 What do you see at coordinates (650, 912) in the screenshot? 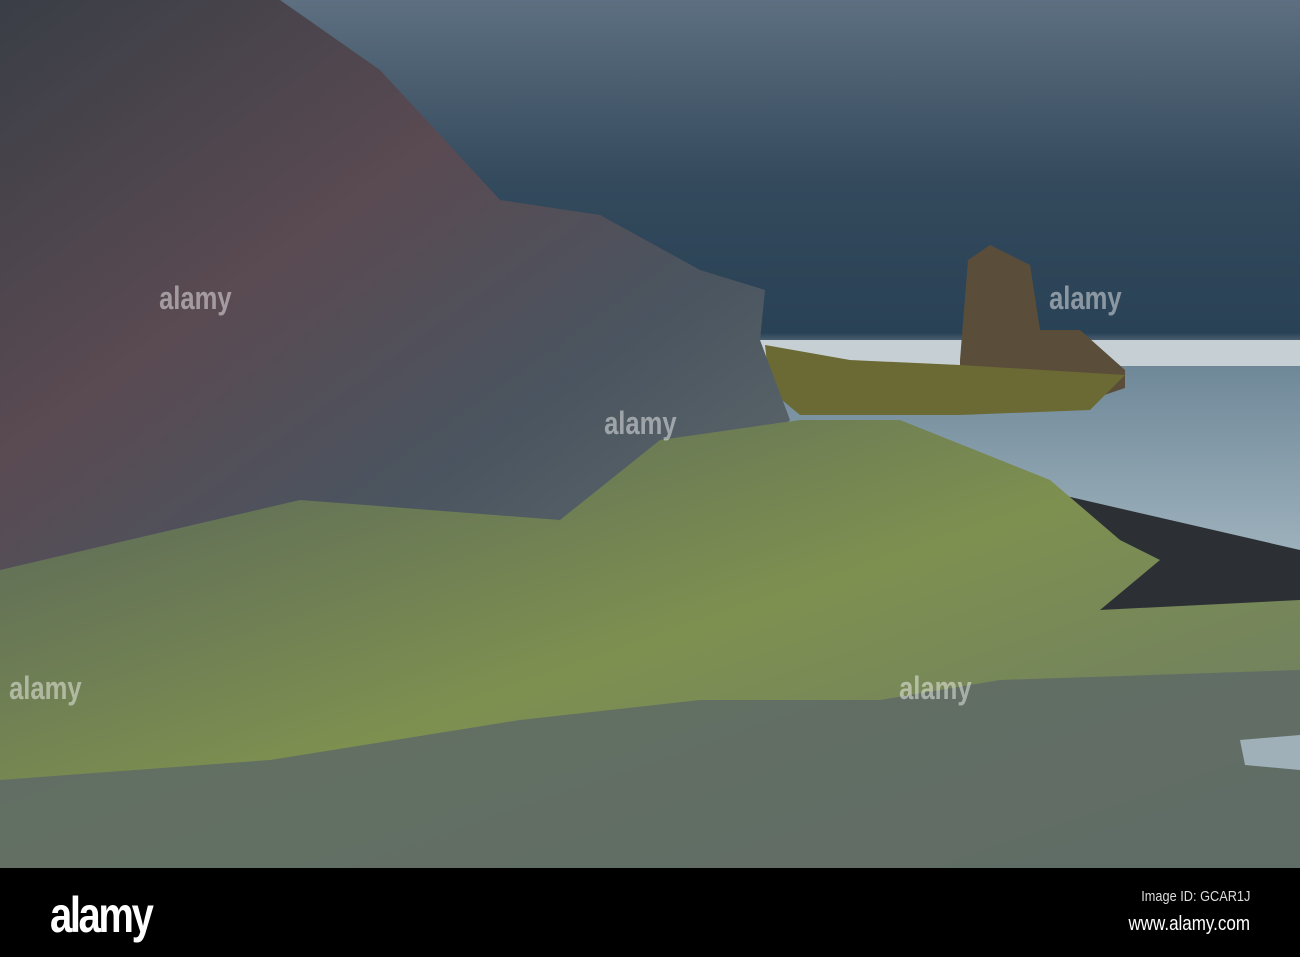
I see `footer-bar: alamy Image ID: GCAR1J www.alamy.com` at bounding box center [650, 912].